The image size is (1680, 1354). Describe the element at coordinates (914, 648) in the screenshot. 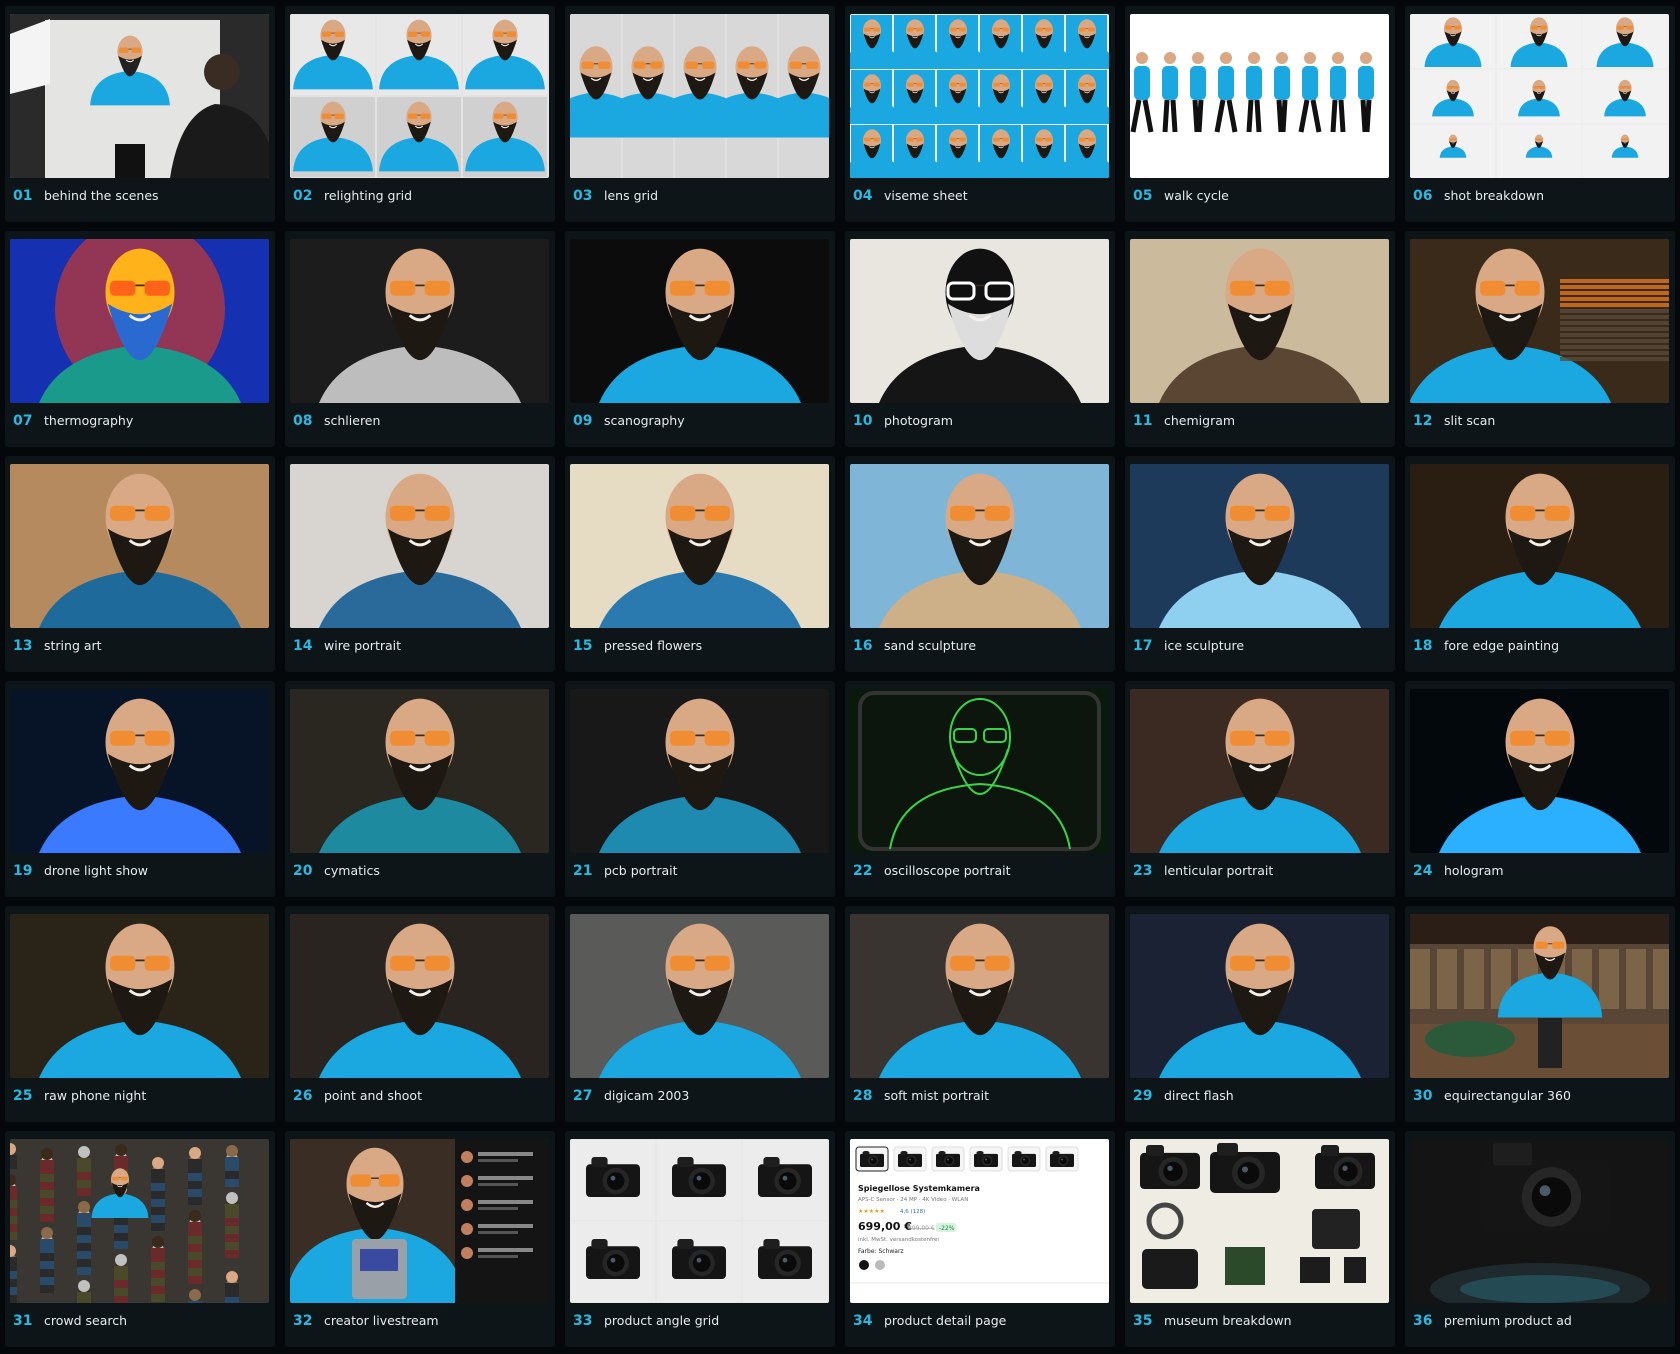

I see `card-caption: 16 sand sculpture` at that location.